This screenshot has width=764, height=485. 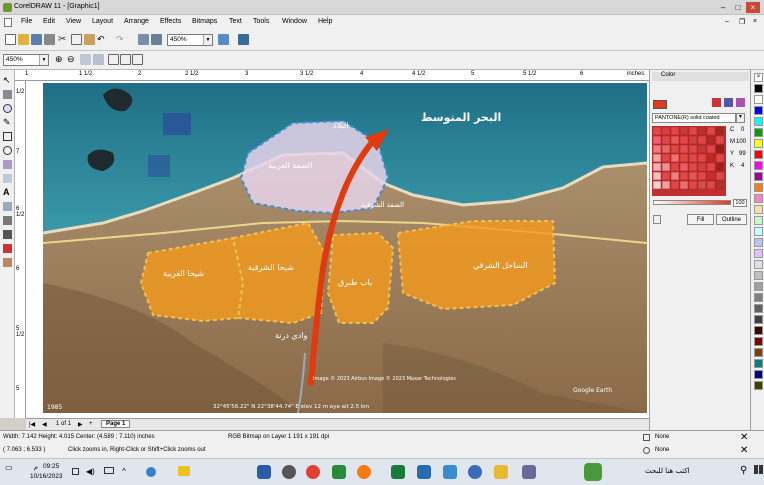 What do you see at coordinates (9, 467) in the screenshot?
I see `notification-icon: ▭` at bounding box center [9, 467].